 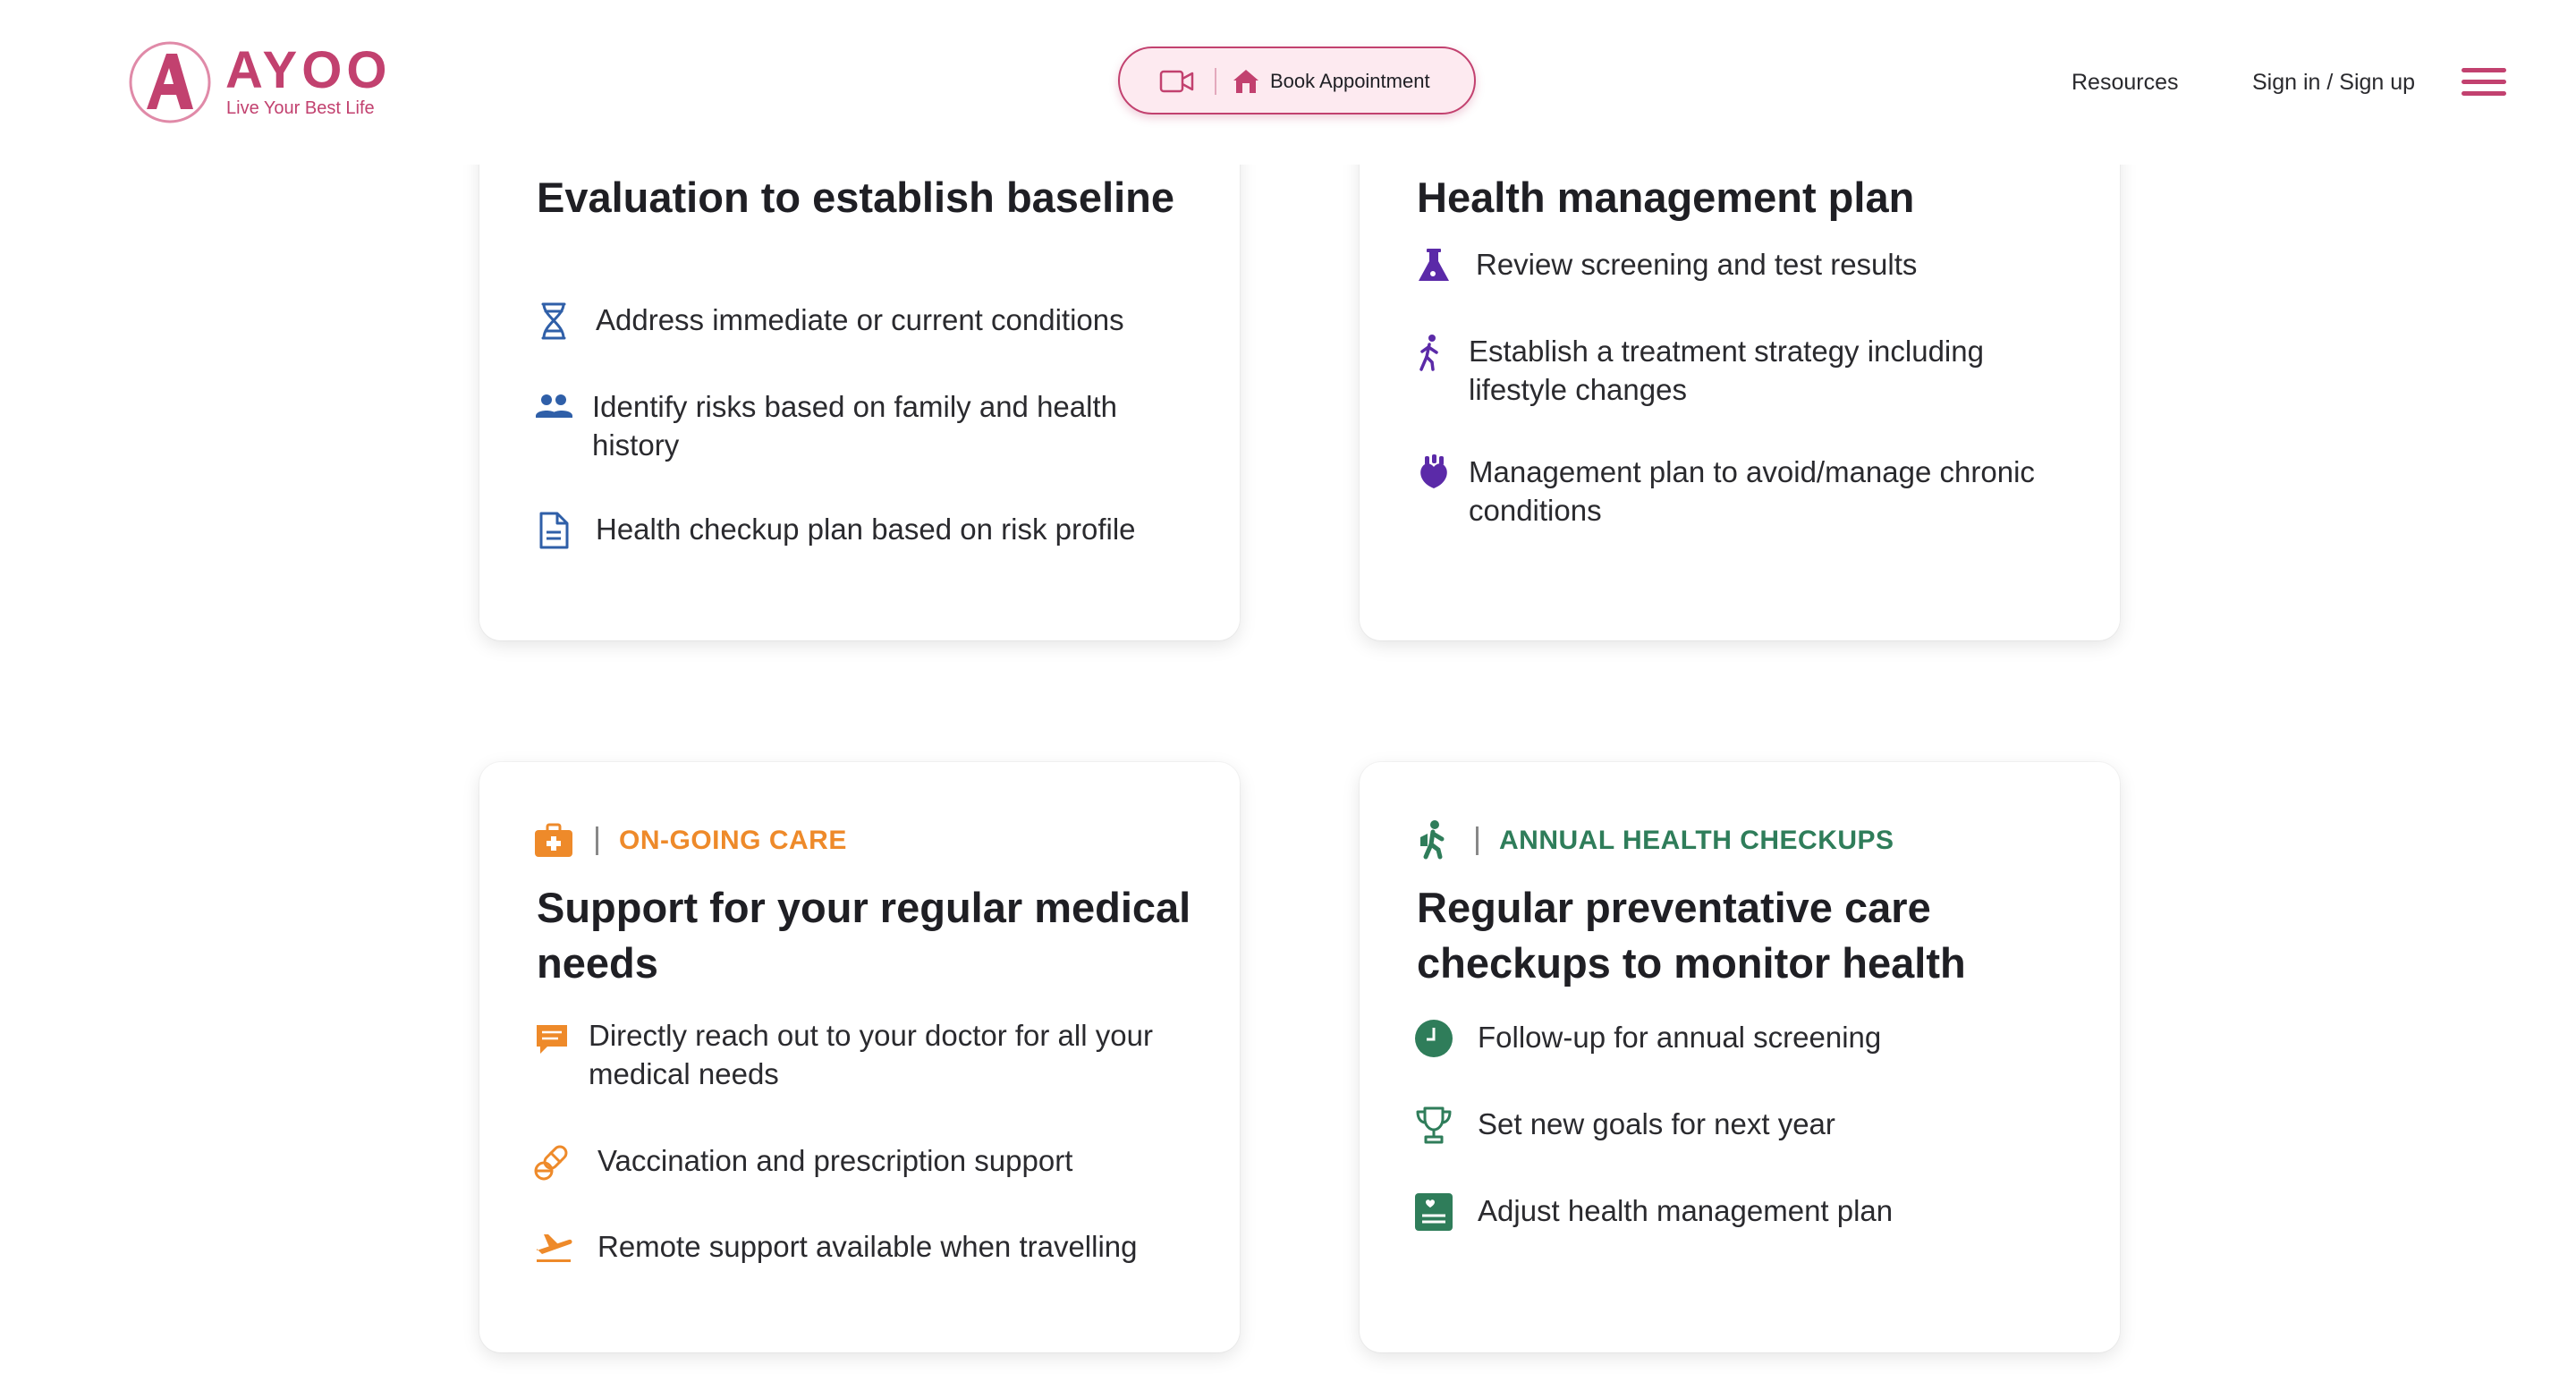 I want to click on dna-icon, so click(x=553, y=321).